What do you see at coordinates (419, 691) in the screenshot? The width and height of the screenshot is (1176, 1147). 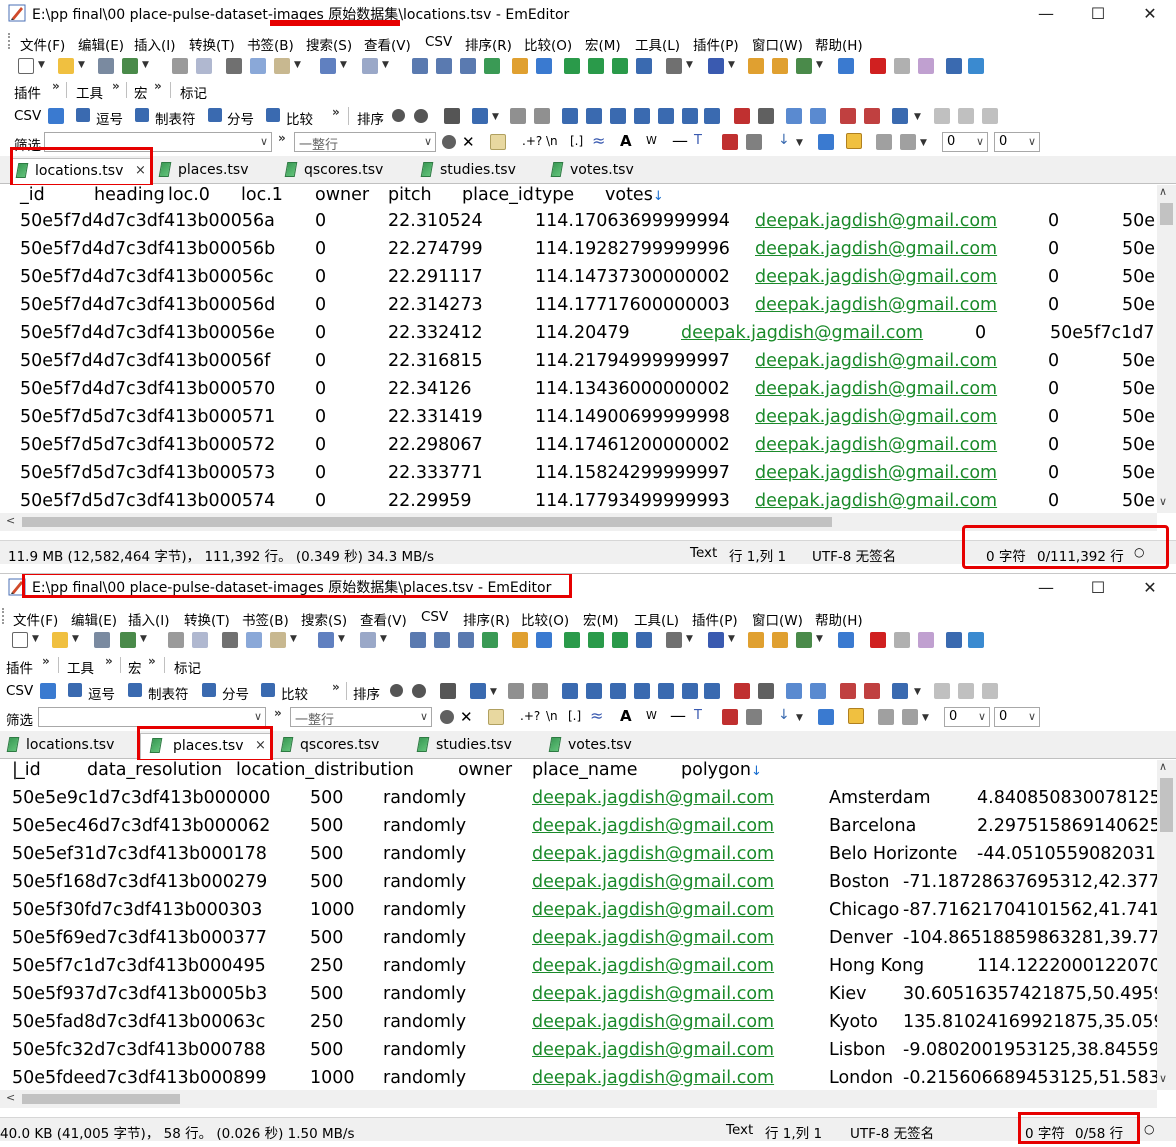 I see `sort-clear-icon` at bounding box center [419, 691].